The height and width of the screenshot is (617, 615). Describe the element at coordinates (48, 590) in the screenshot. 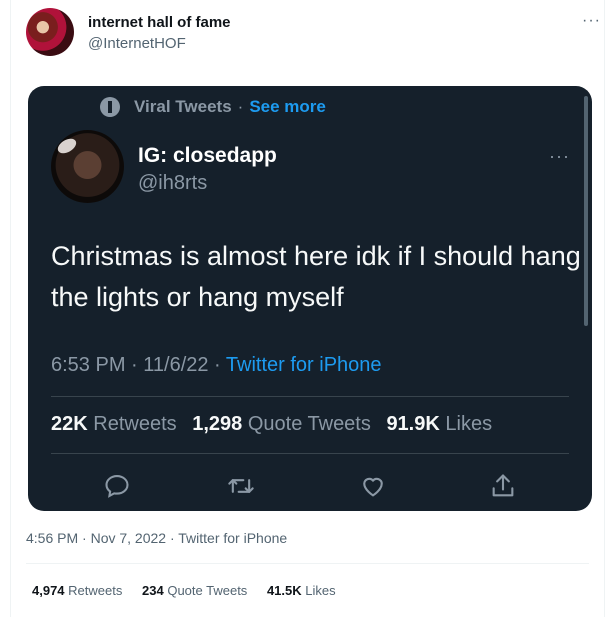

I see `outer-retweets-count: 4,974` at that location.